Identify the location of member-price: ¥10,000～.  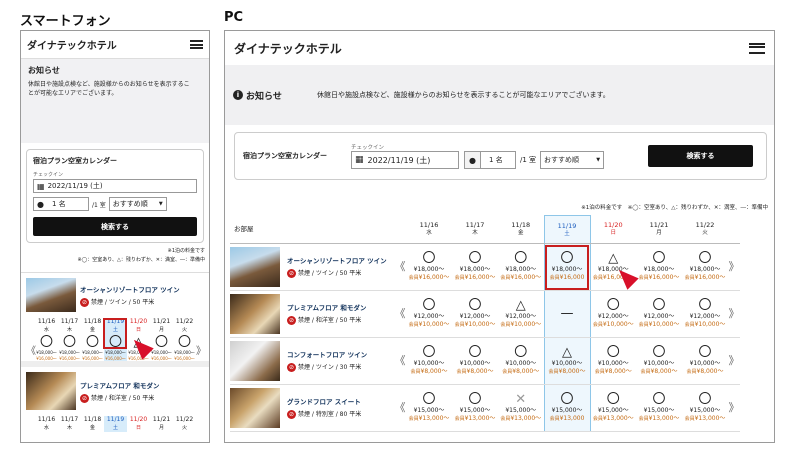
(434, 324).